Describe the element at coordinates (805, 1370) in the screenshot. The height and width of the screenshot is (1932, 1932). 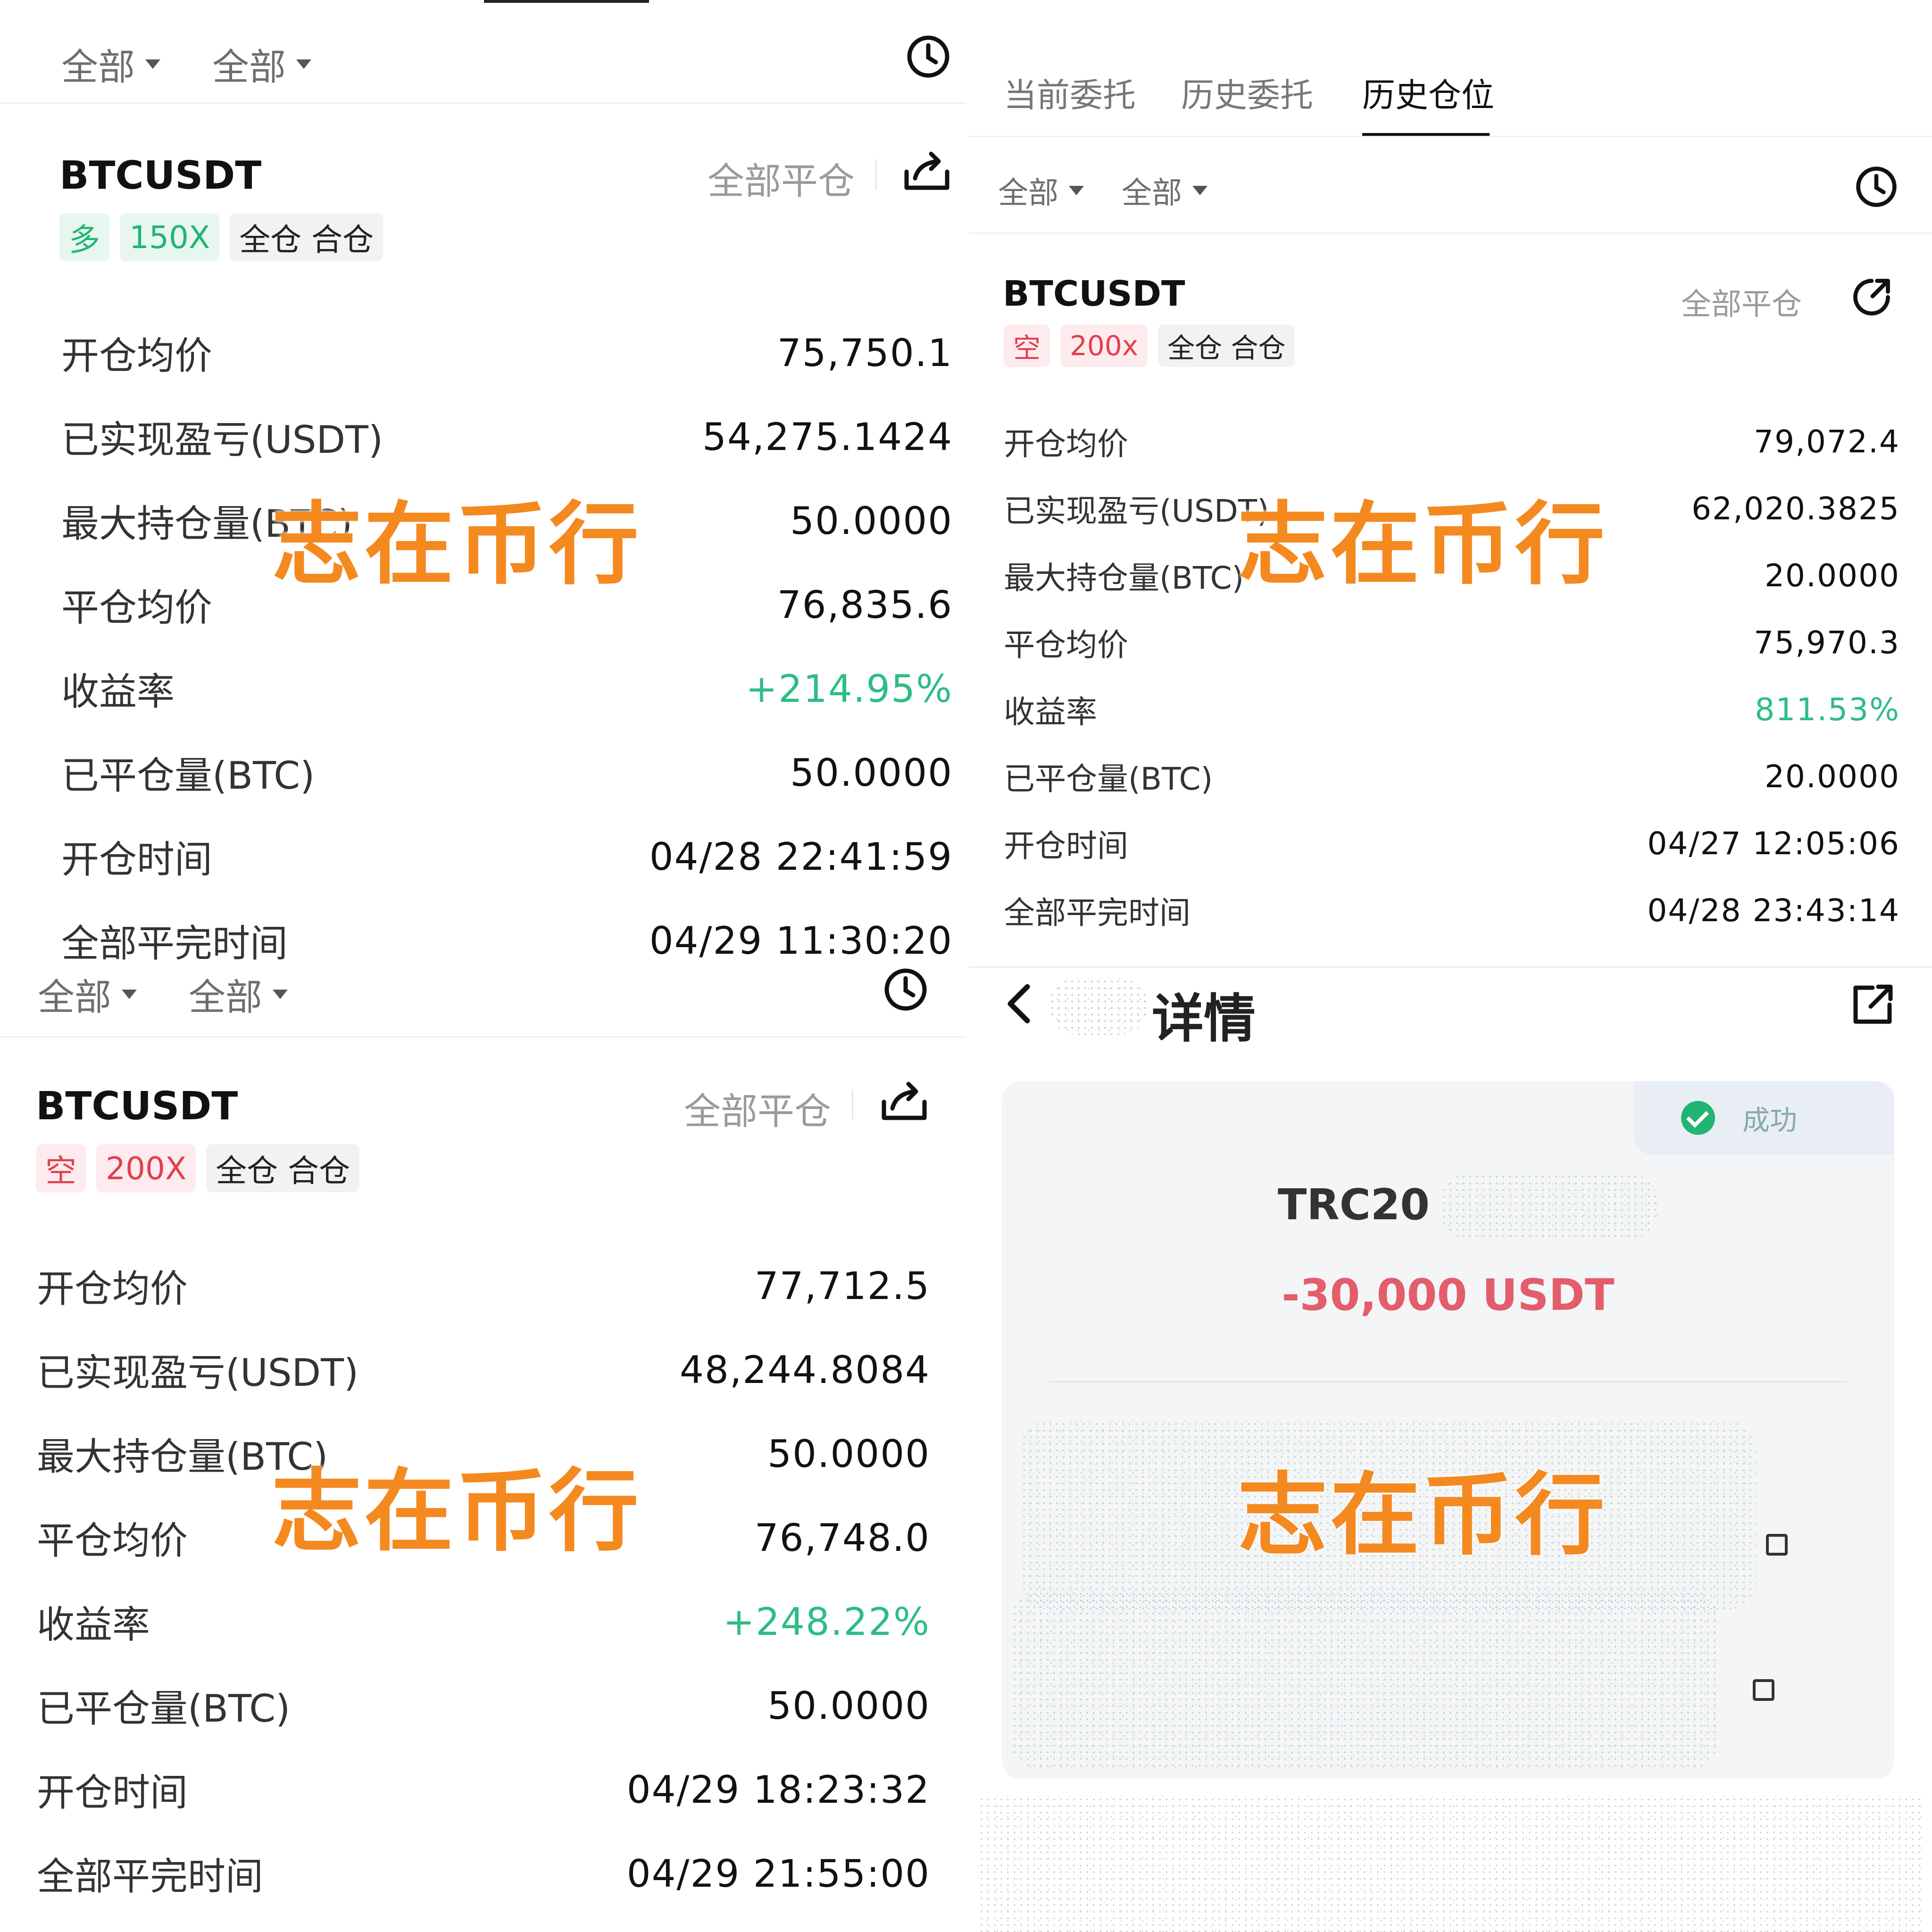
I see `row-value: 48,244.8084` at that location.